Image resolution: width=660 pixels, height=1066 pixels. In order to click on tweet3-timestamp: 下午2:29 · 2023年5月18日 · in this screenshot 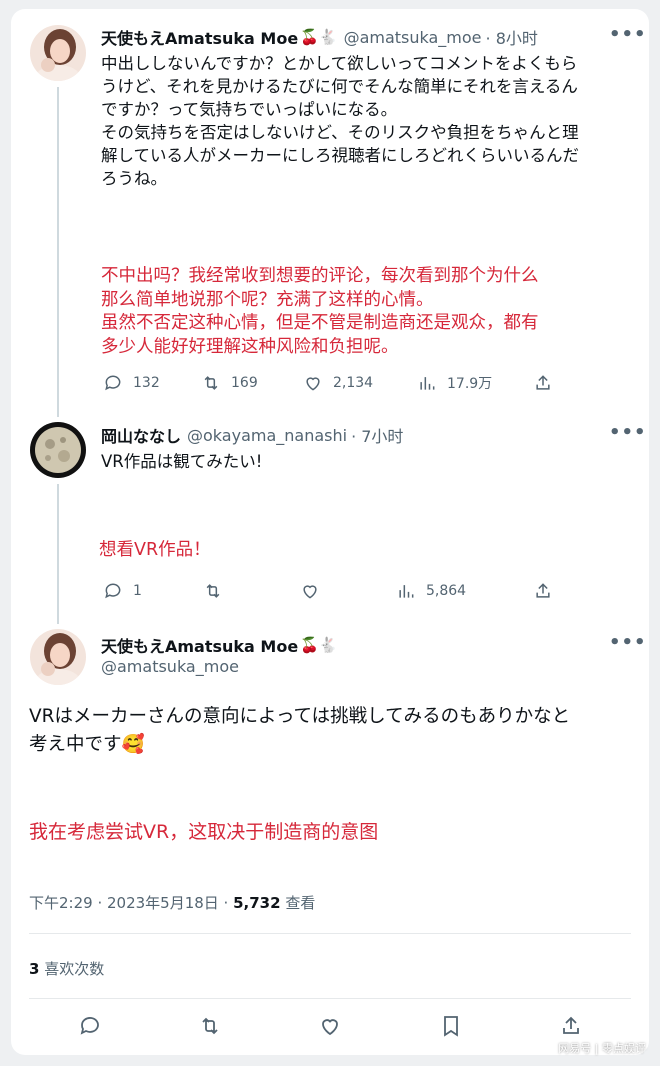, I will do `click(131, 903)`.